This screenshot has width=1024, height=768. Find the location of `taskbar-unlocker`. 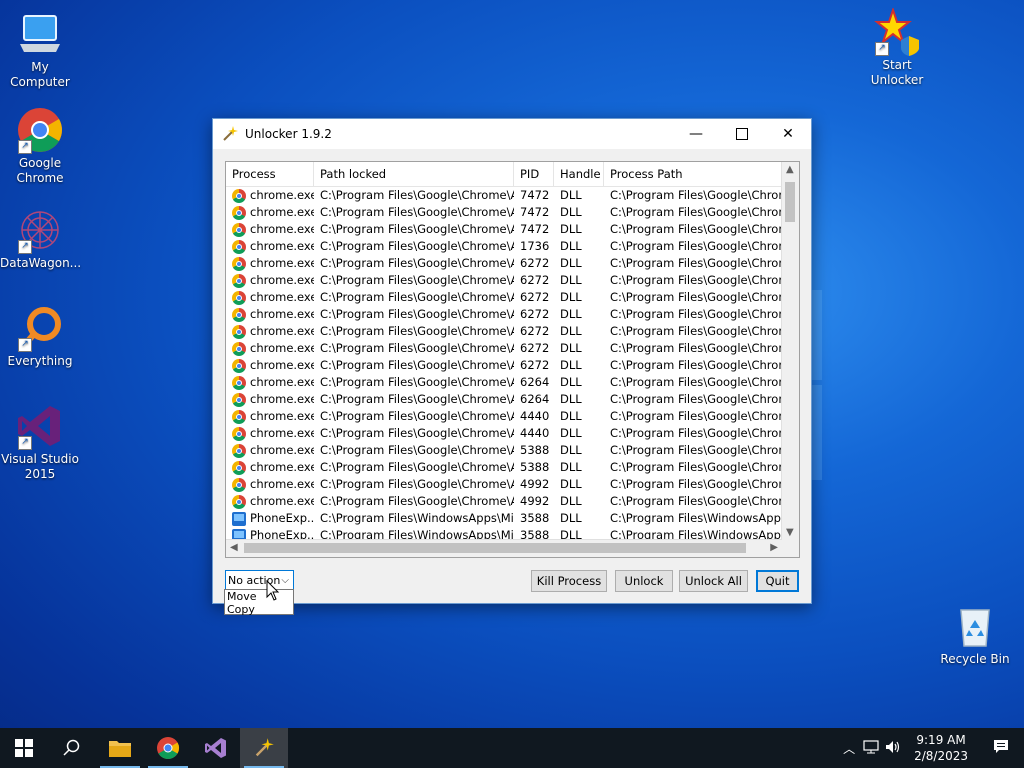

taskbar-unlocker is located at coordinates (264, 748).